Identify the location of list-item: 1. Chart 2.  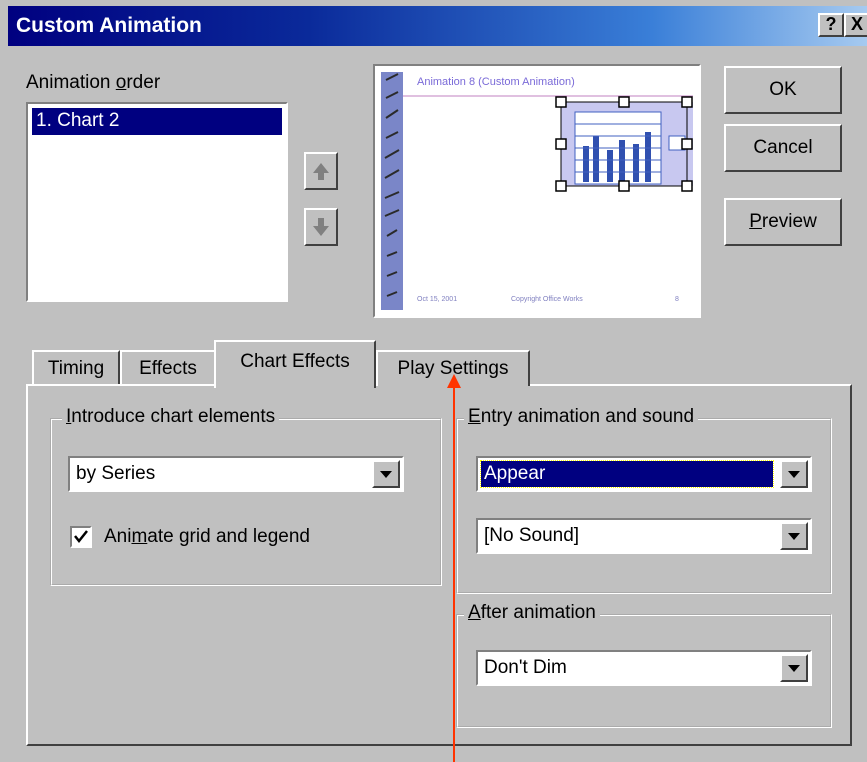
(157, 121).